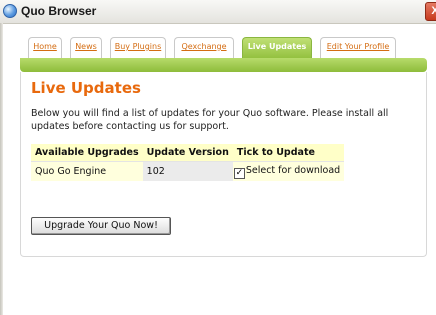  What do you see at coordinates (293, 170) in the screenshot?
I see `select-for-download-label: Select for download` at bounding box center [293, 170].